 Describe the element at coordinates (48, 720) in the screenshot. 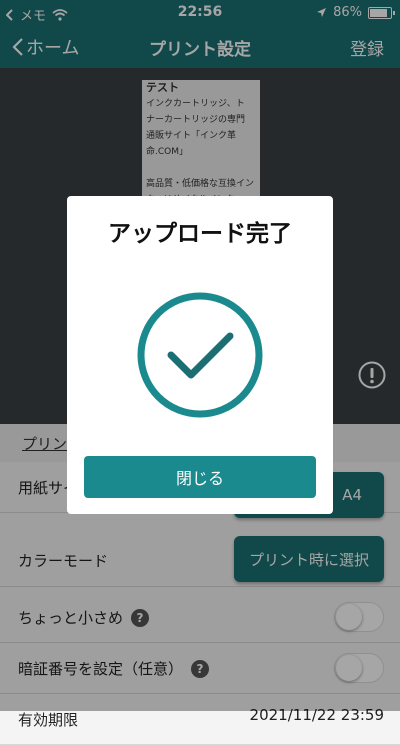

I see `expiry-label: 有効期限` at that location.